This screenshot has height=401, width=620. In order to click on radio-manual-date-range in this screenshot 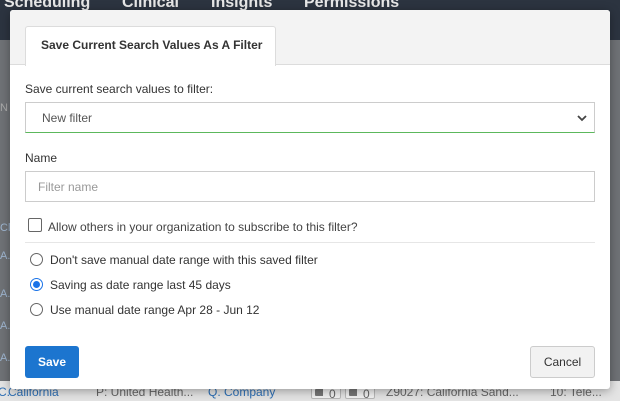, I will do `click(36, 309)`.